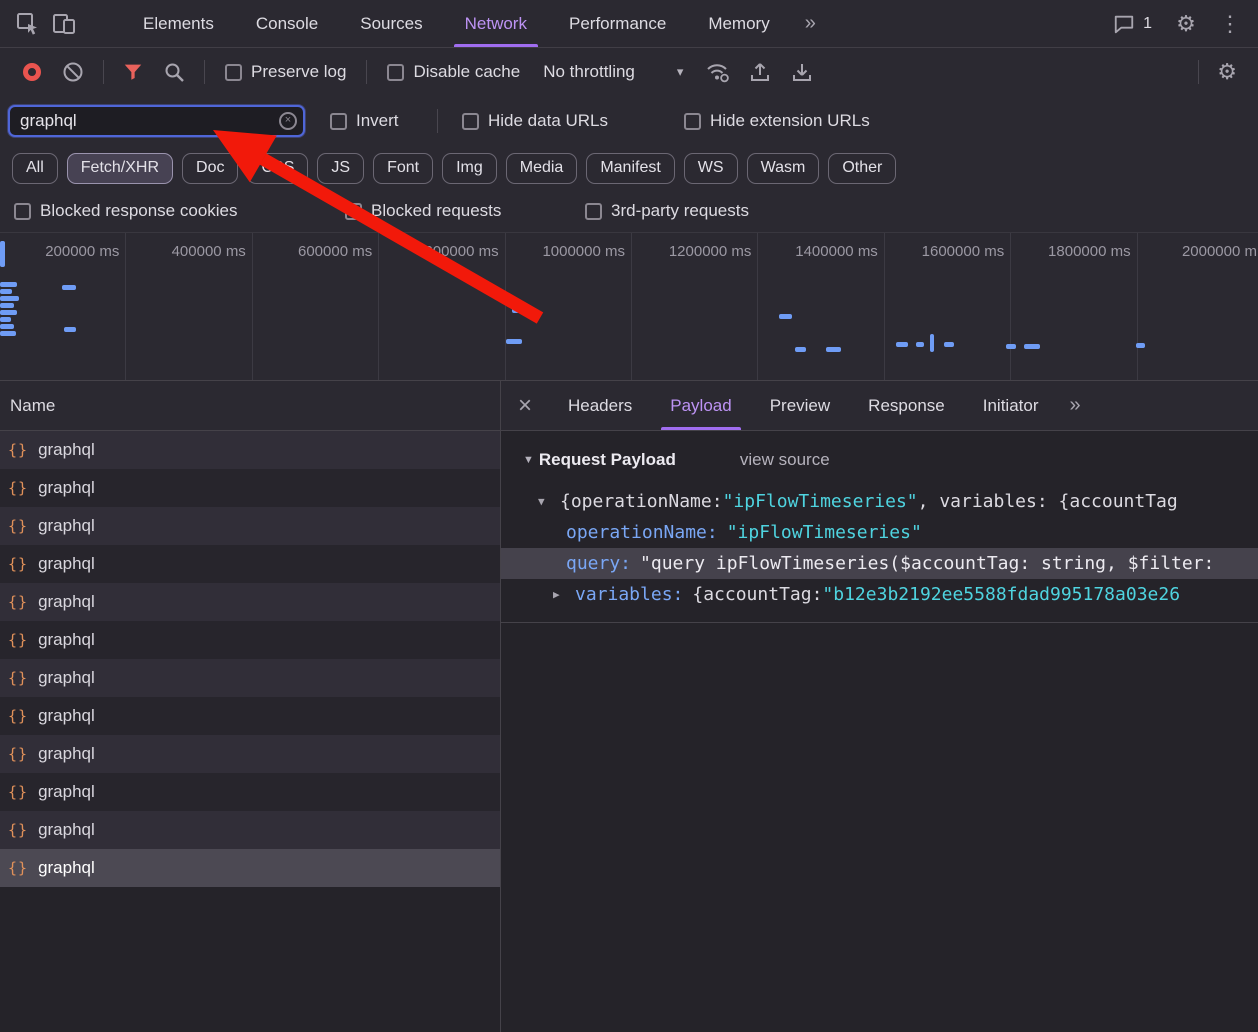 Image resolution: width=1258 pixels, height=1032 pixels. What do you see at coordinates (178, 23) in the screenshot?
I see `tab-elements: Elements` at bounding box center [178, 23].